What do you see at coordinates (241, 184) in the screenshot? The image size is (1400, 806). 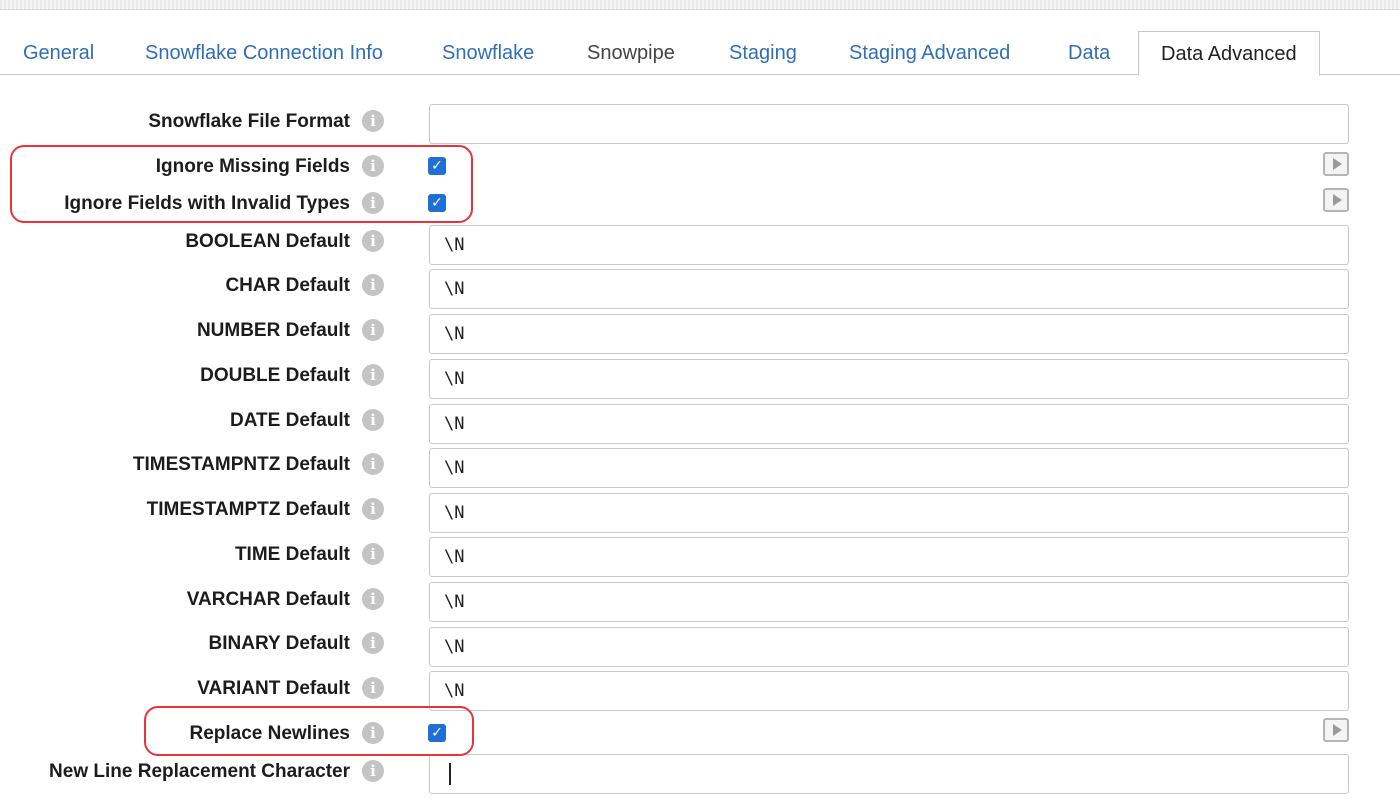 I see `highlight-ignore-options` at bounding box center [241, 184].